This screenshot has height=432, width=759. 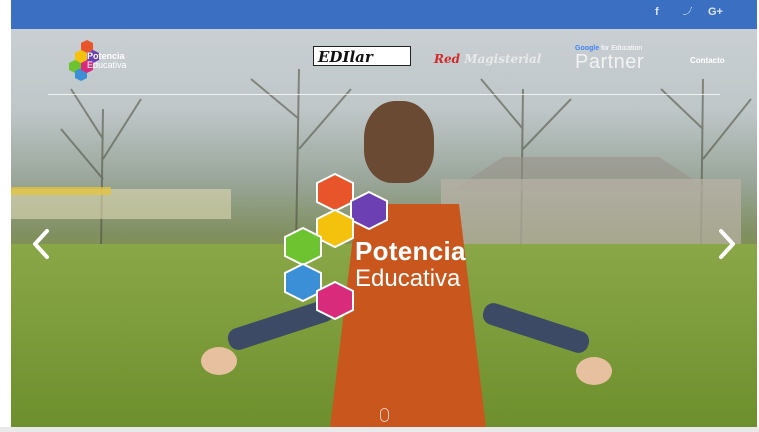 I want to click on top-bar: f G+, so click(x=384, y=14).